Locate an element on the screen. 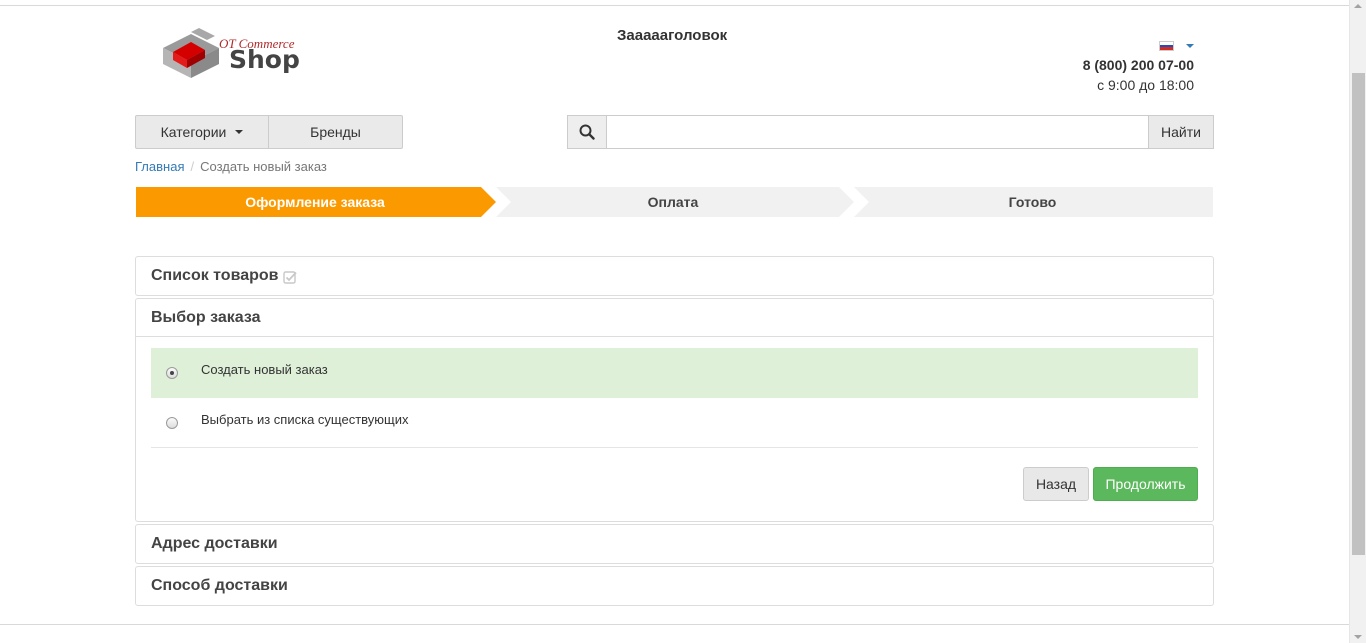 The width and height of the screenshot is (1366, 643). phone-number: 8 (800) 200 07-00 is located at coordinates (1138, 65).